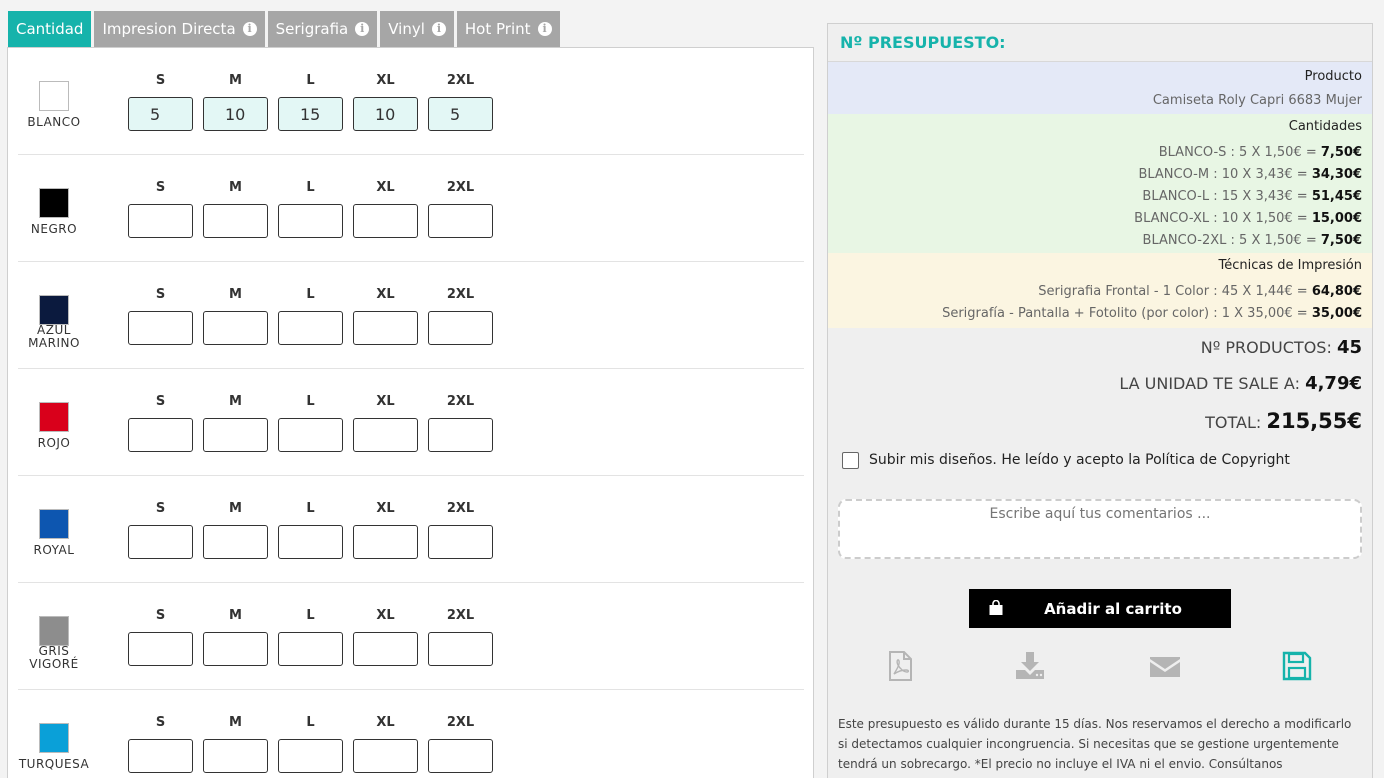 The height and width of the screenshot is (778, 1384). Describe the element at coordinates (1100, 608) in the screenshot. I see `add-to-cart-button: Añadir al carrito` at that location.